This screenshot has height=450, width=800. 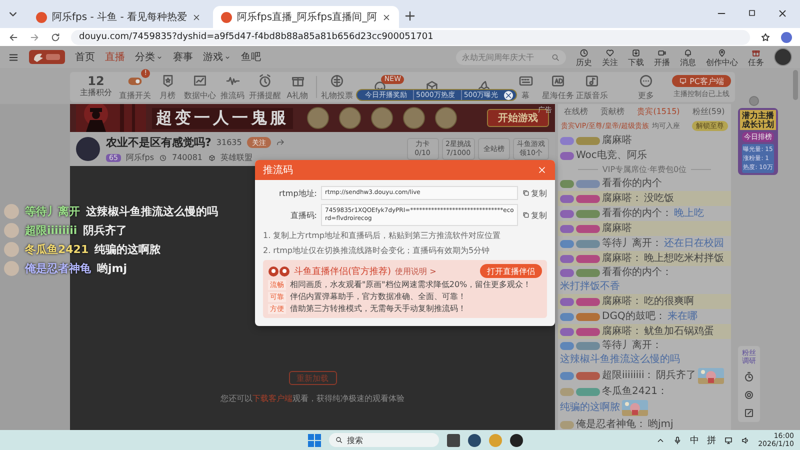 What do you see at coordinates (688, 57) in the screenshot?
I see `header-action: 消息` at bounding box center [688, 57].